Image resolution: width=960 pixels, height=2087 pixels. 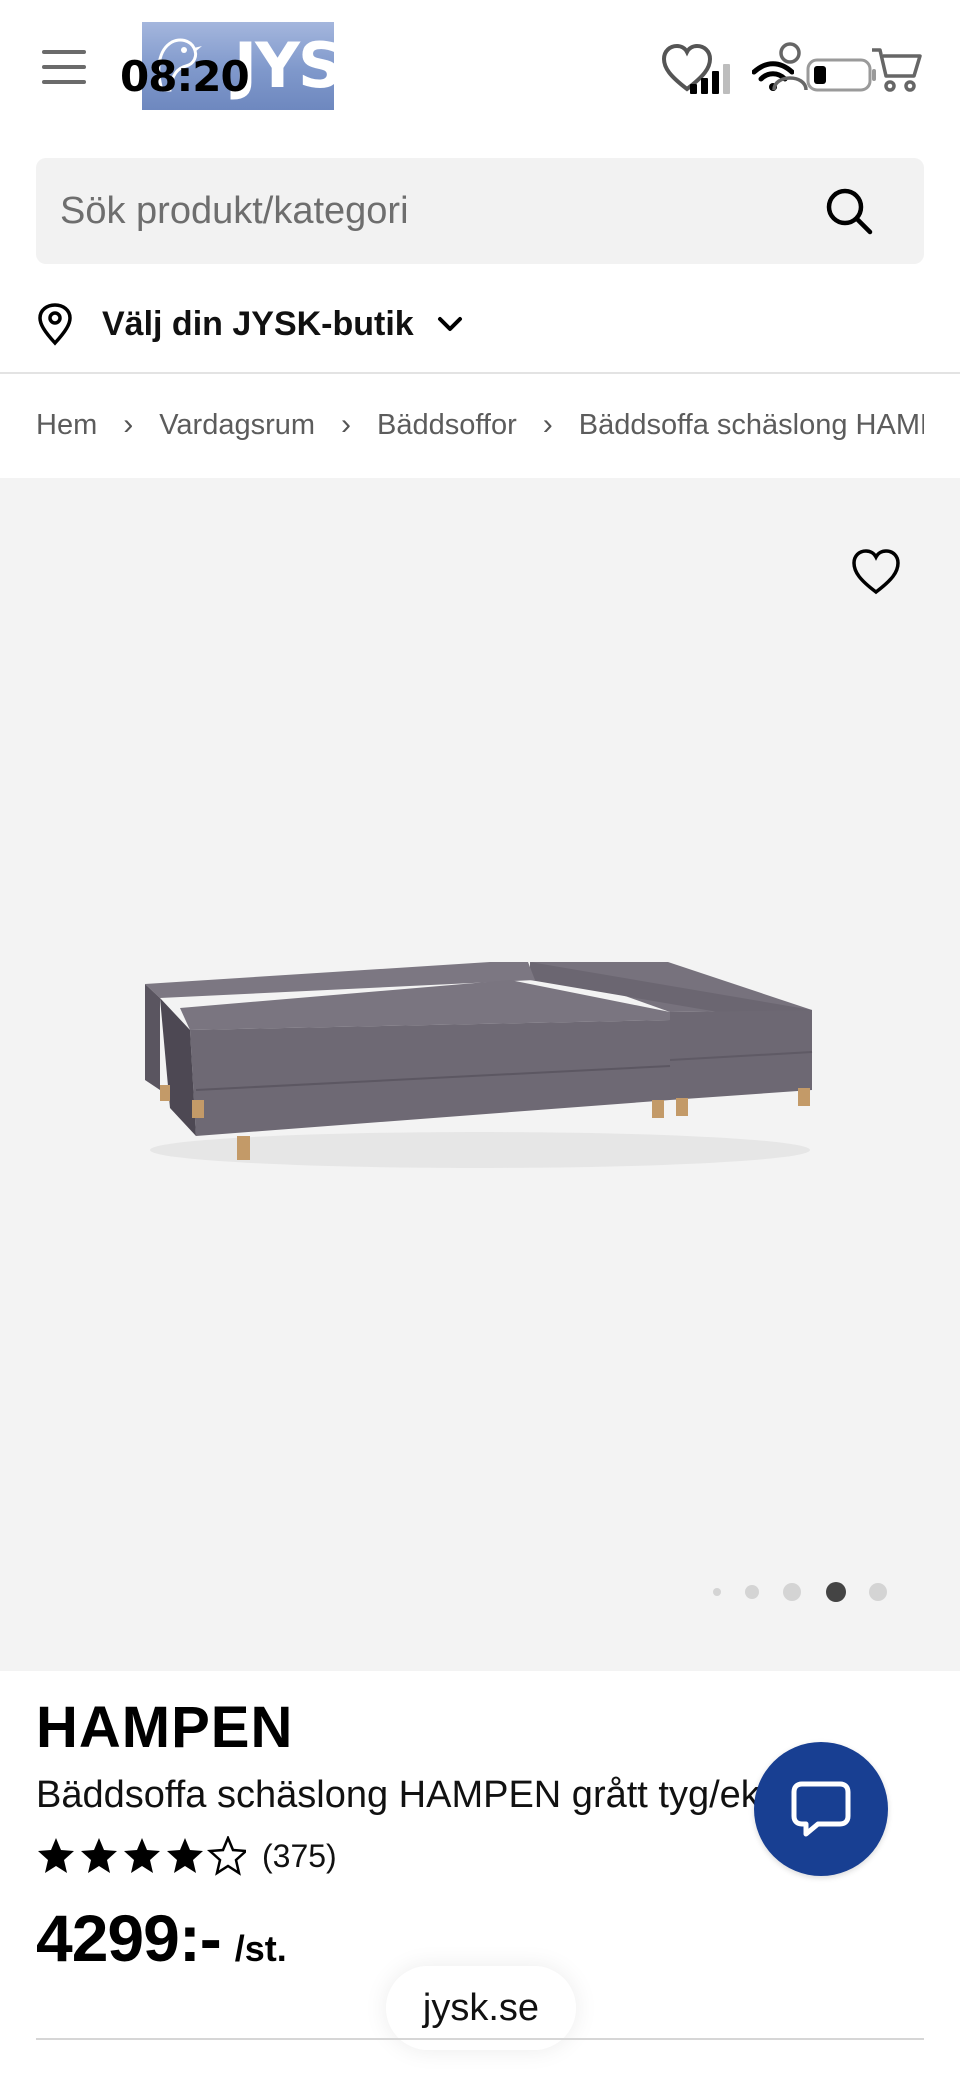 What do you see at coordinates (849, 211) in the screenshot?
I see `search-icon` at bounding box center [849, 211].